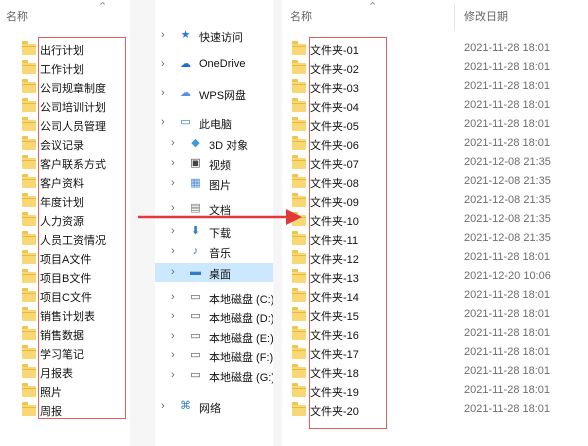  I want to click on nav-item: › ⌘ 网络, so click(214, 406).